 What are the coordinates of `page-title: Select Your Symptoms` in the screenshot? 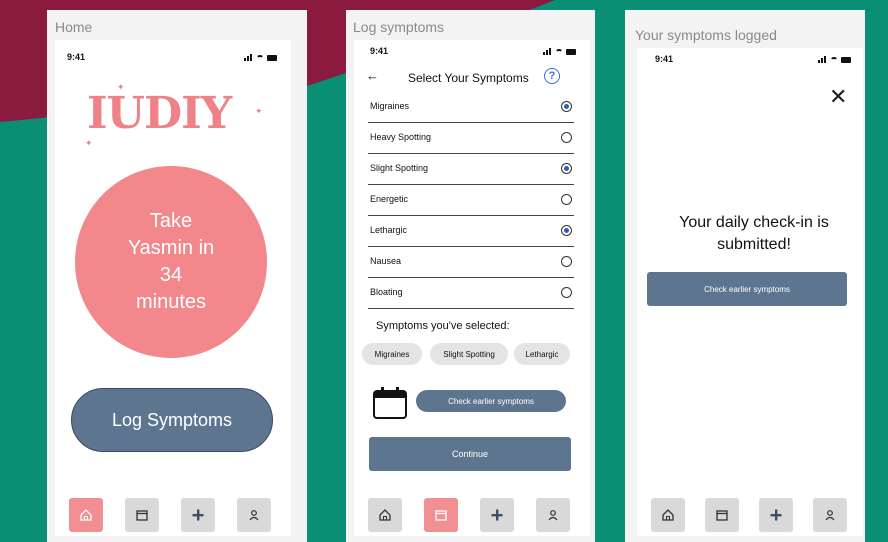 It's located at (468, 78).